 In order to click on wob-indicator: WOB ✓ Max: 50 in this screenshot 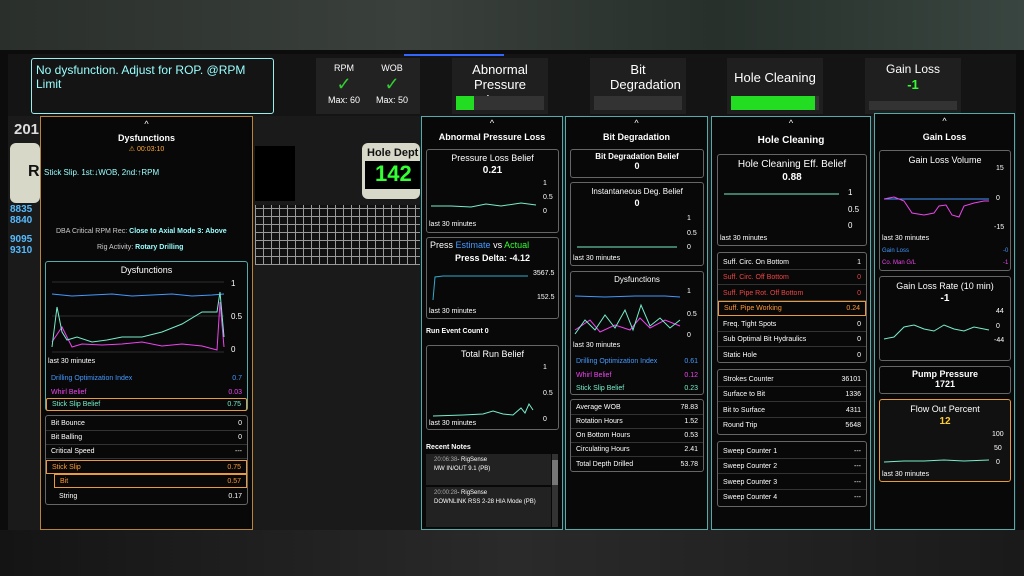, I will do `click(392, 86)`.